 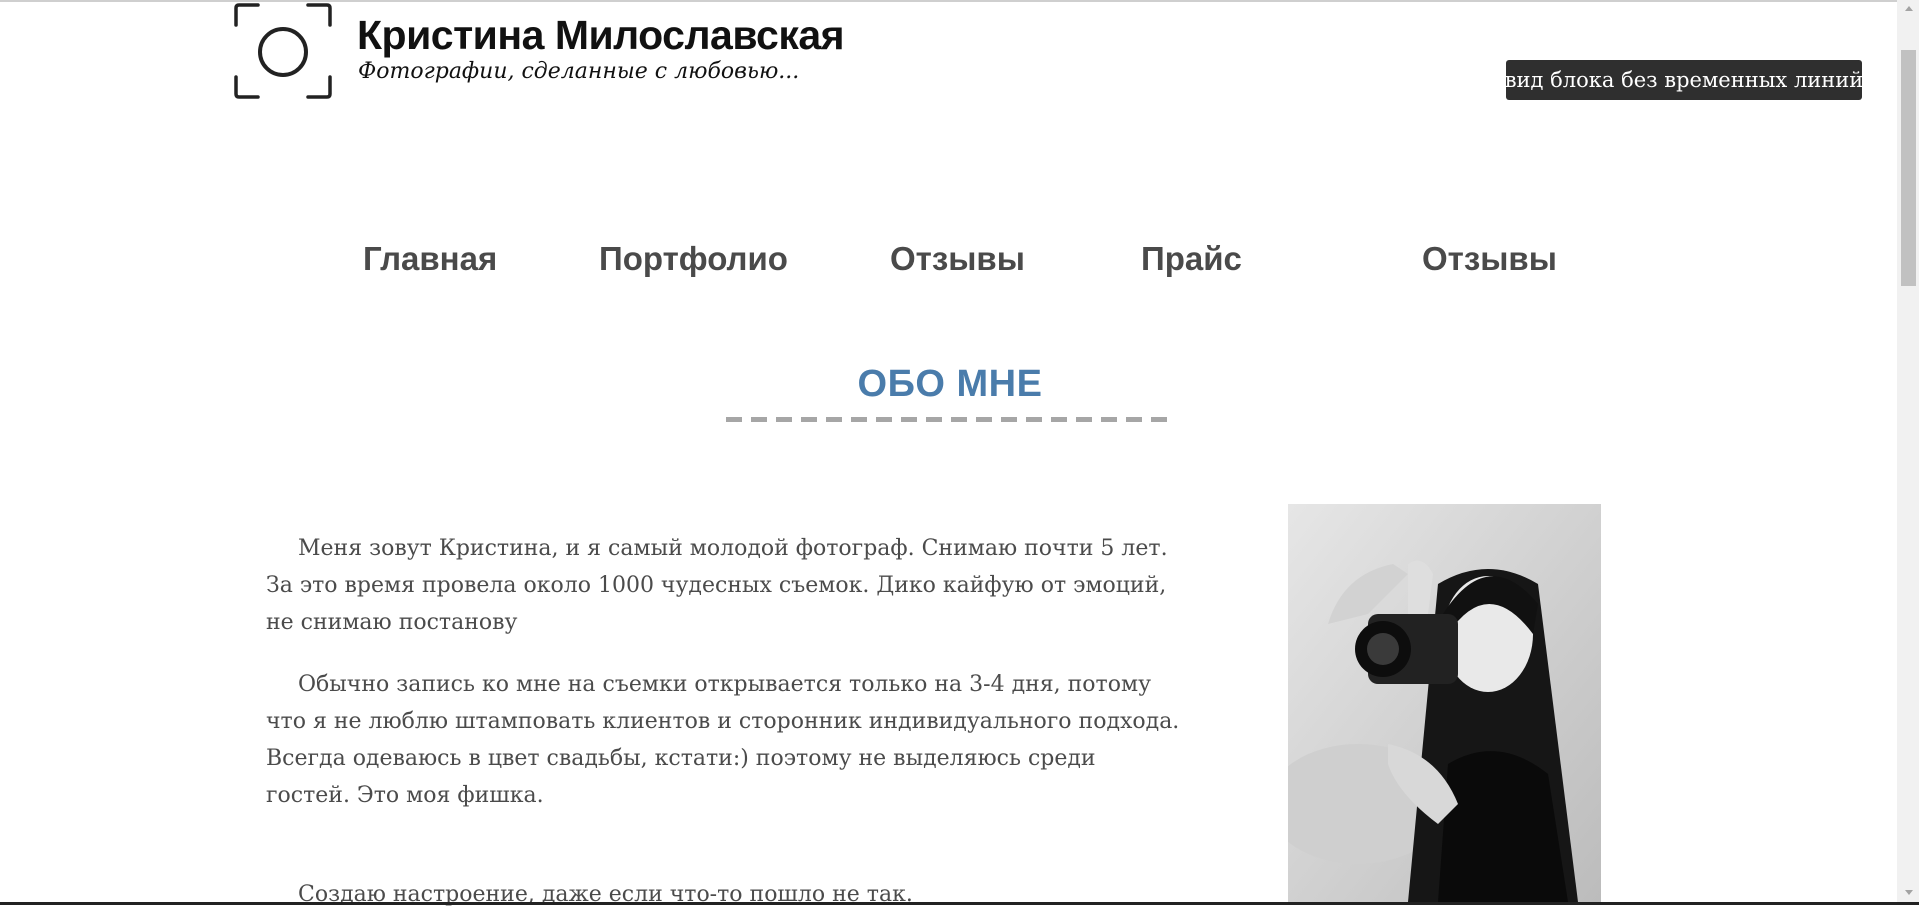 What do you see at coordinates (430, 259) in the screenshot?
I see `nav-item-home: Главная` at bounding box center [430, 259].